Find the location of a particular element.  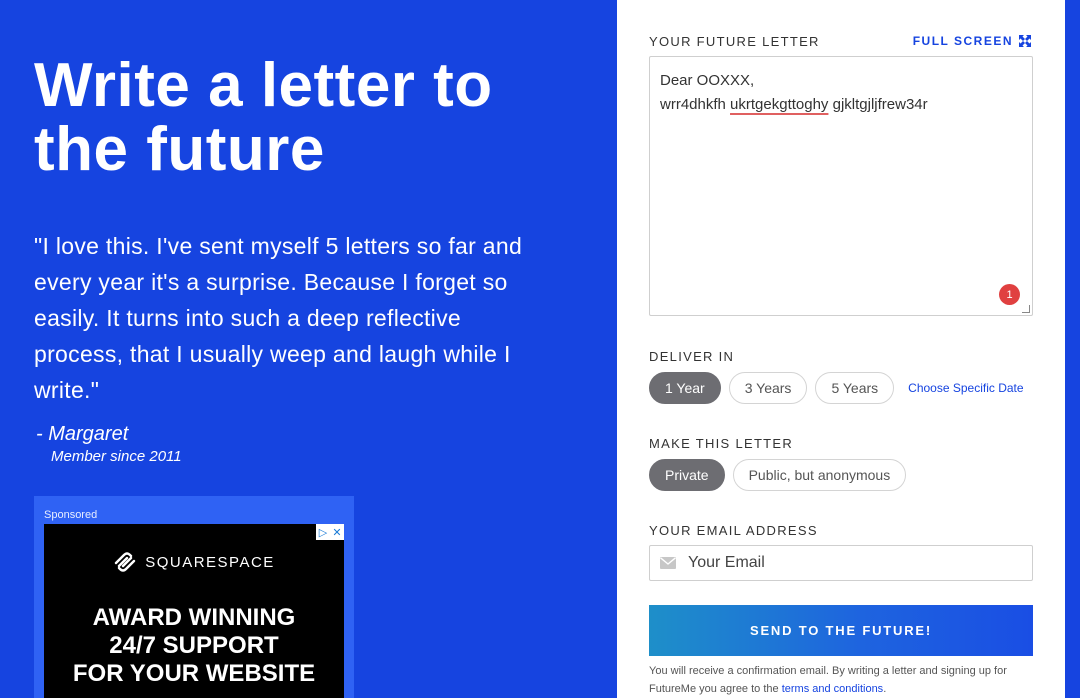

privacy-options: Private Public, but anonymous is located at coordinates (778, 475).